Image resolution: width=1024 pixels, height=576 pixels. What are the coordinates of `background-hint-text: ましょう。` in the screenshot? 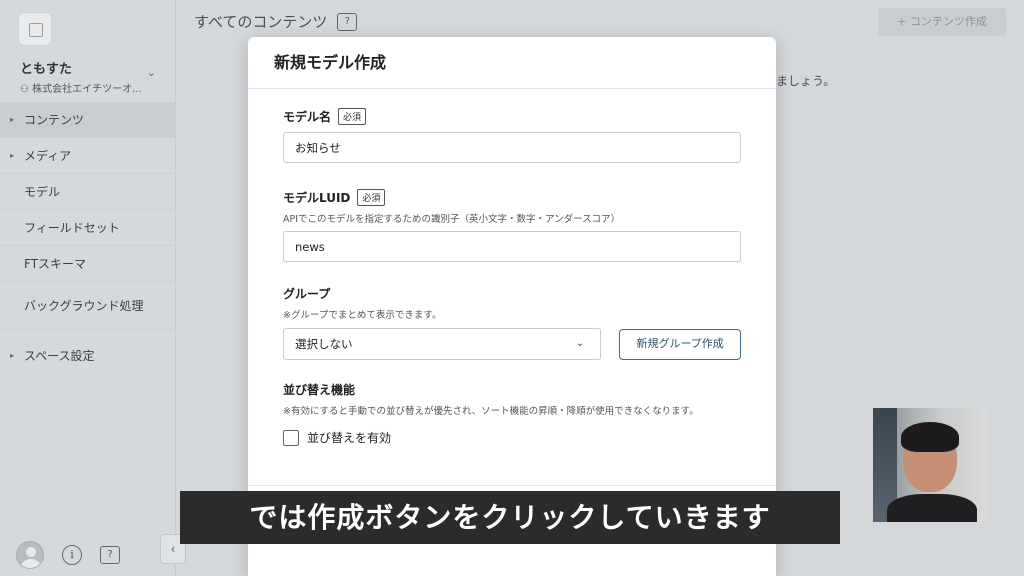 It's located at (806, 81).